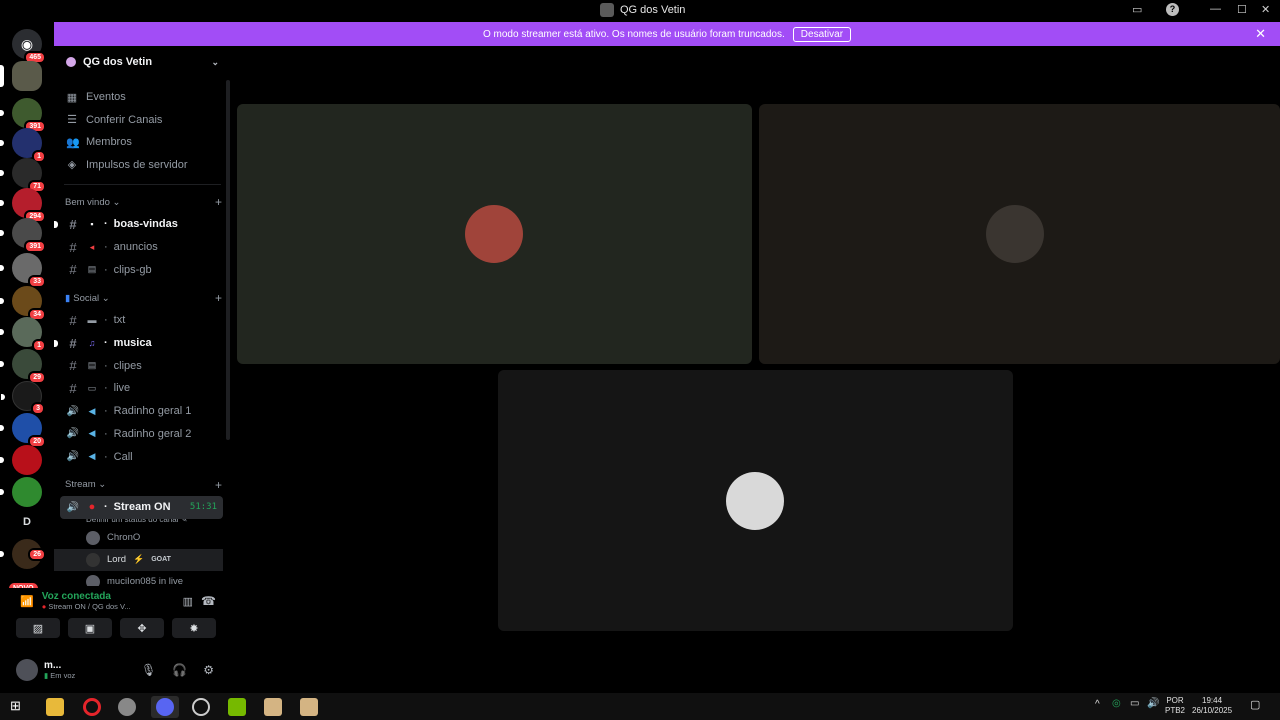 The width and height of the screenshot is (1280, 720). I want to click on nav-browse-channels: ☰ Conferir Canais, so click(142, 120).